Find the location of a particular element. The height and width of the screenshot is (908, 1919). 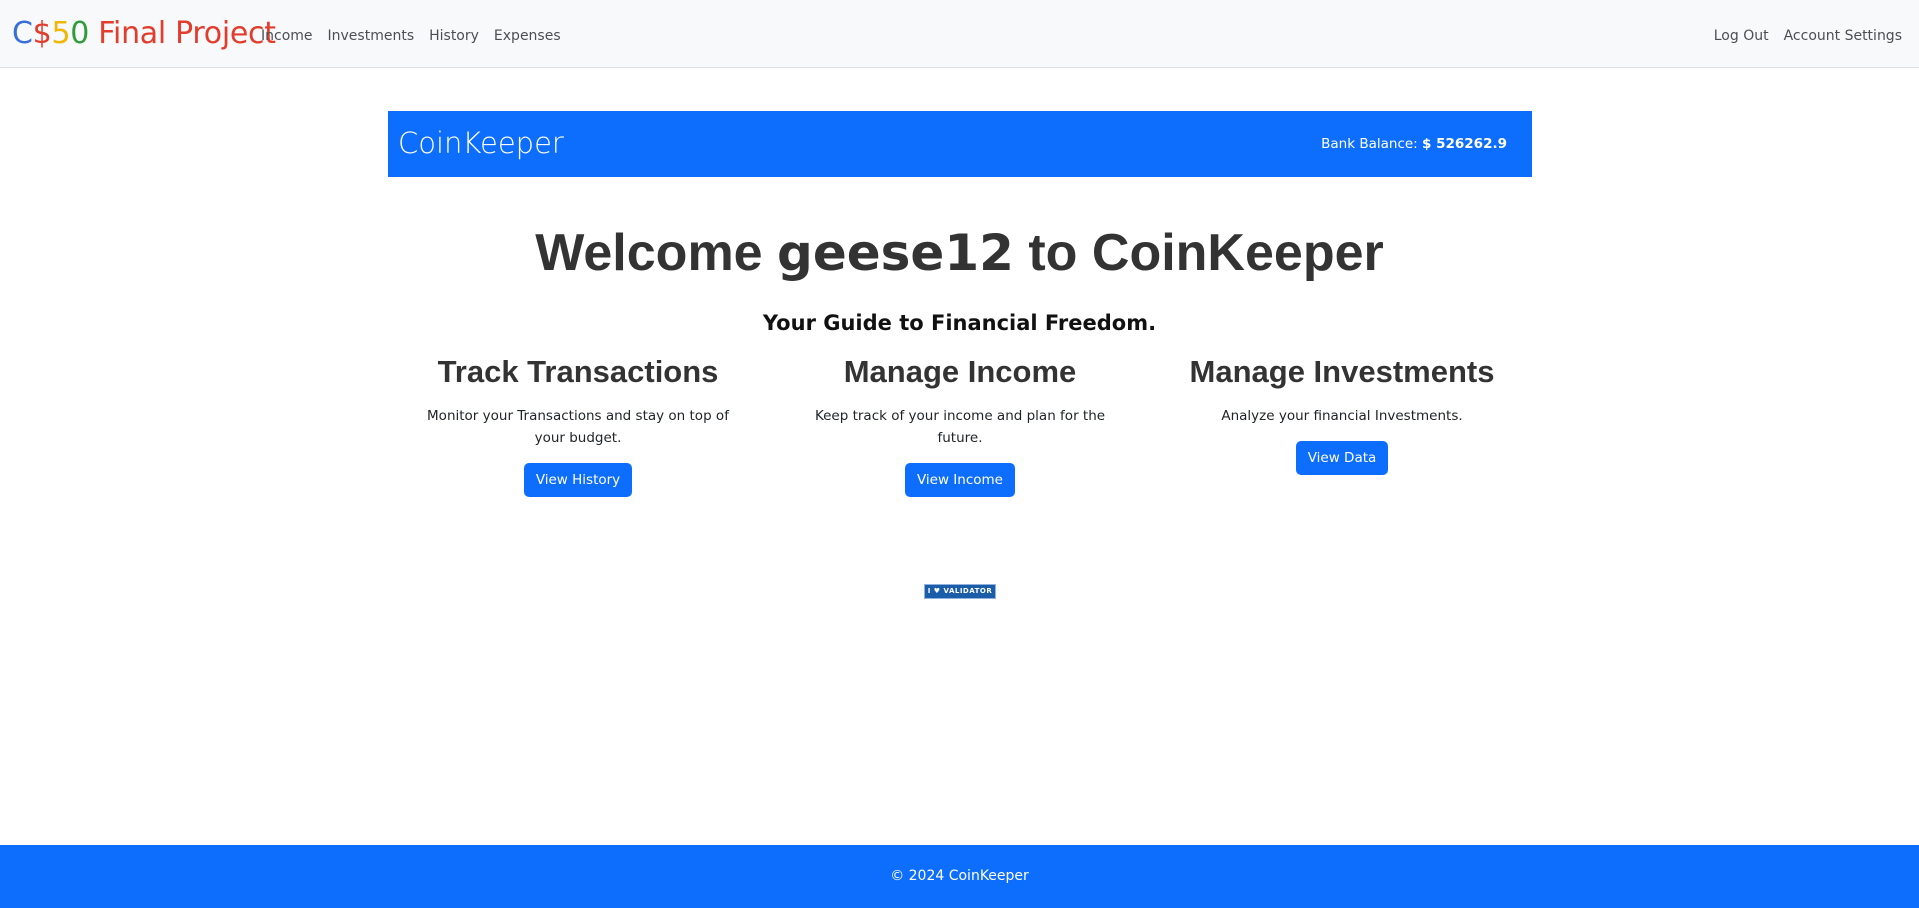

feature-title: Manage Investments is located at coordinates (1342, 371).